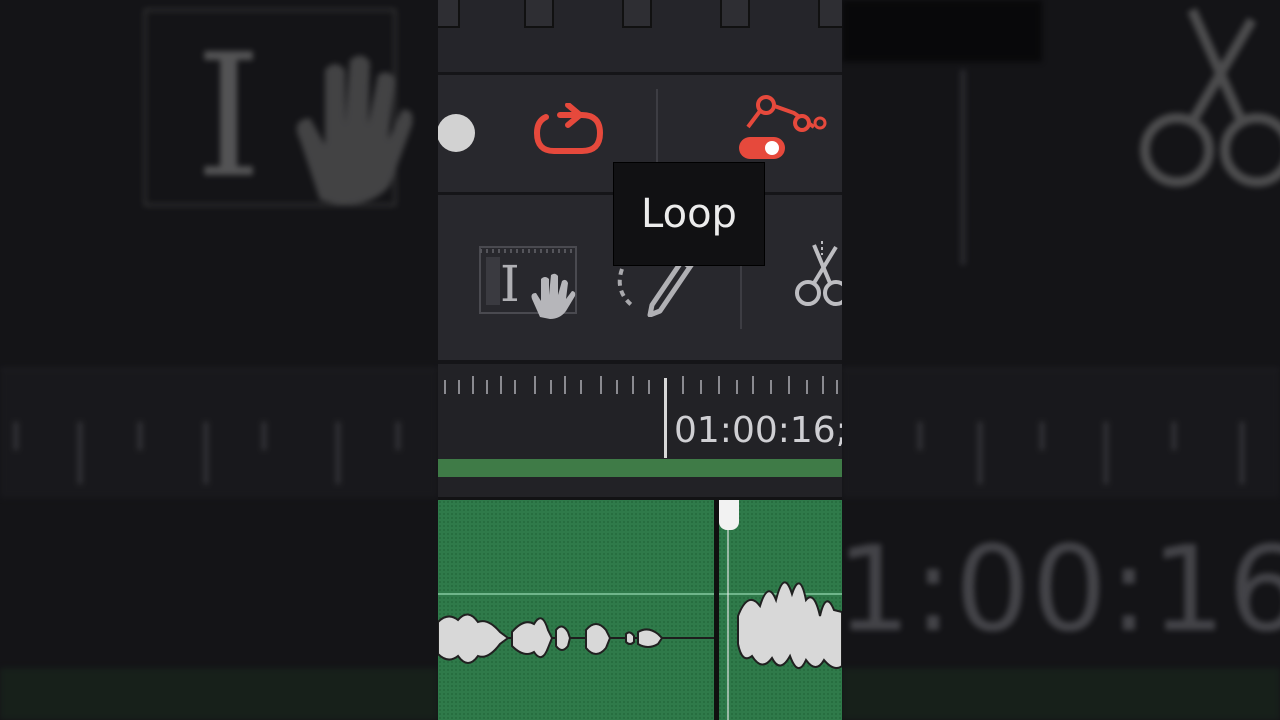  Describe the element at coordinates (576, 638) in the screenshot. I see `audio-waveform-left` at that location.